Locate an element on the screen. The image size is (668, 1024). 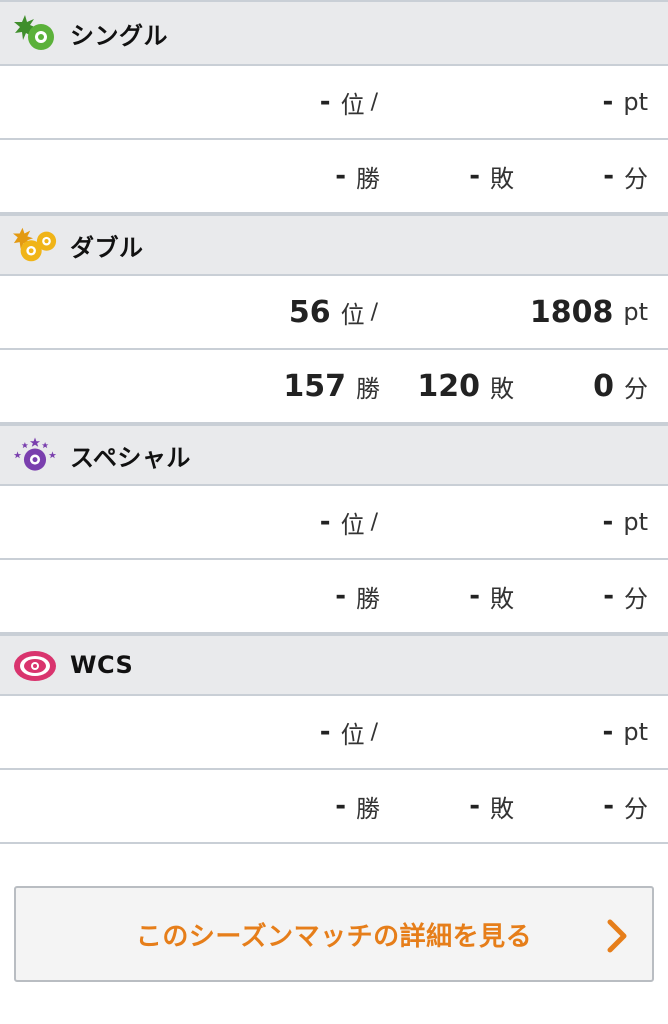
losses-value: 120 敗 is located at coordinates (465, 386).